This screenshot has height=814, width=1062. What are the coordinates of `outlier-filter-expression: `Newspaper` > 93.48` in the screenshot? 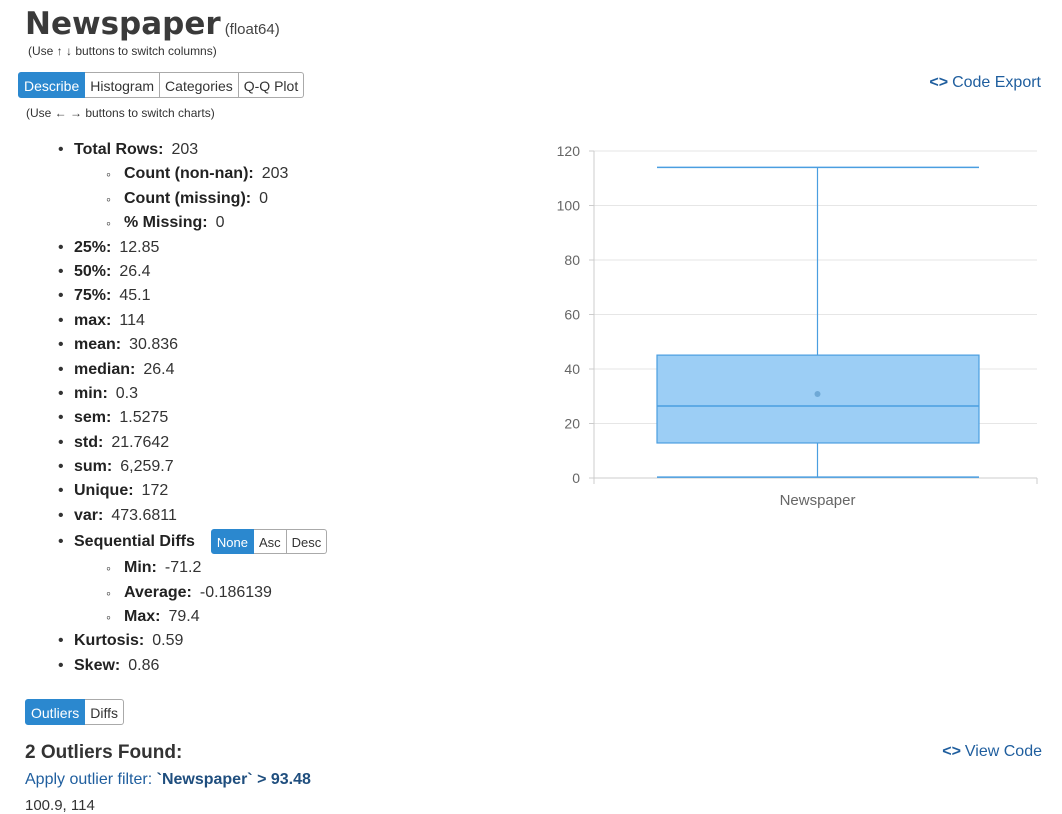 It's located at (233, 779).